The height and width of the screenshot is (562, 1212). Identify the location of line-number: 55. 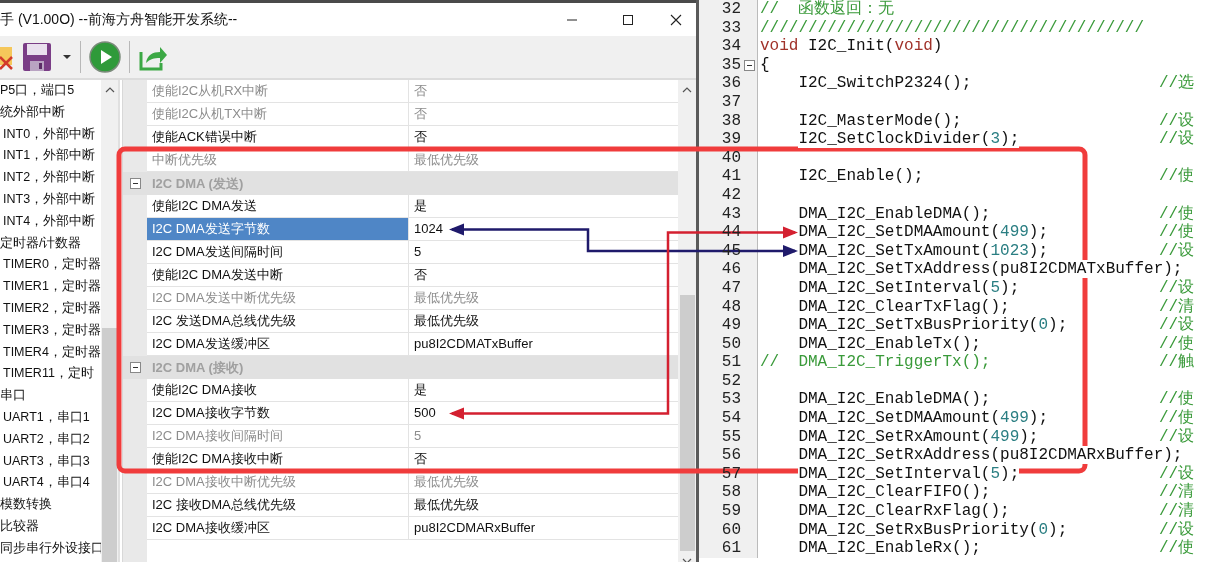
(730, 437).